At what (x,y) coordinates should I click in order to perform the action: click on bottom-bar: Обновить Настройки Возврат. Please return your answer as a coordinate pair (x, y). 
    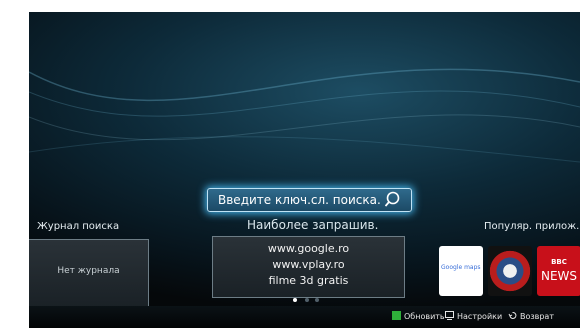
    Looking at the image, I should click on (304, 317).